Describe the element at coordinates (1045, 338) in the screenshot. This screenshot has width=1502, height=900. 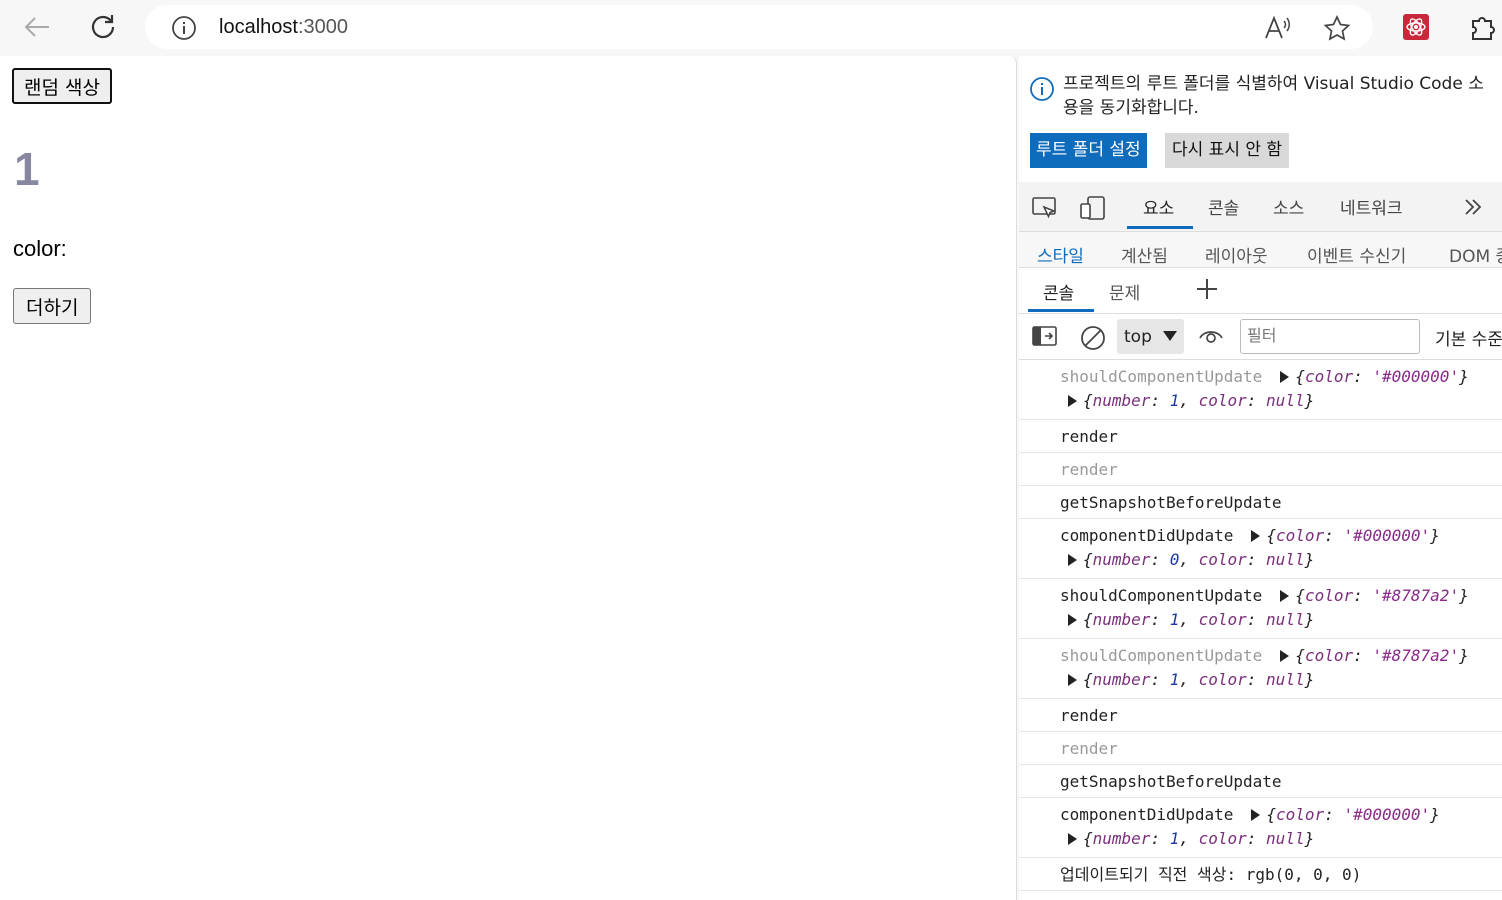
I see `show-sidebar-icon` at that location.